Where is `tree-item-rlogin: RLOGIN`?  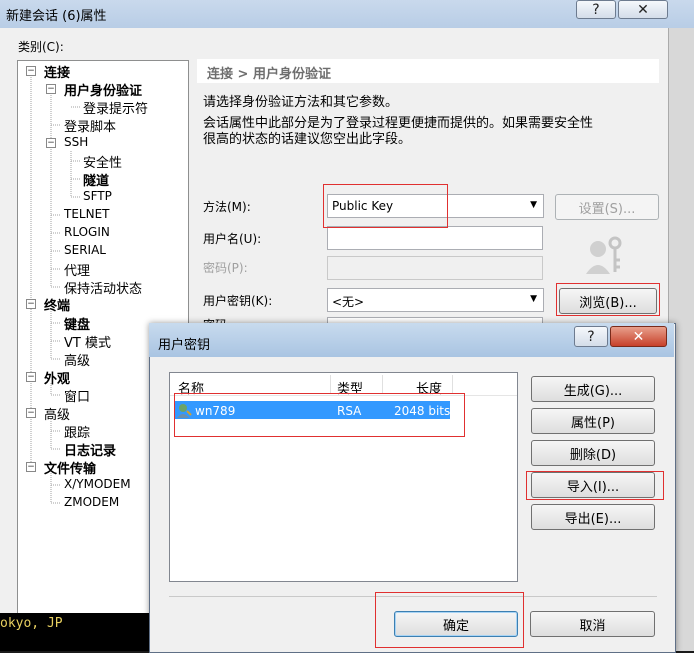
tree-item-rlogin: RLOGIN is located at coordinates (87, 232).